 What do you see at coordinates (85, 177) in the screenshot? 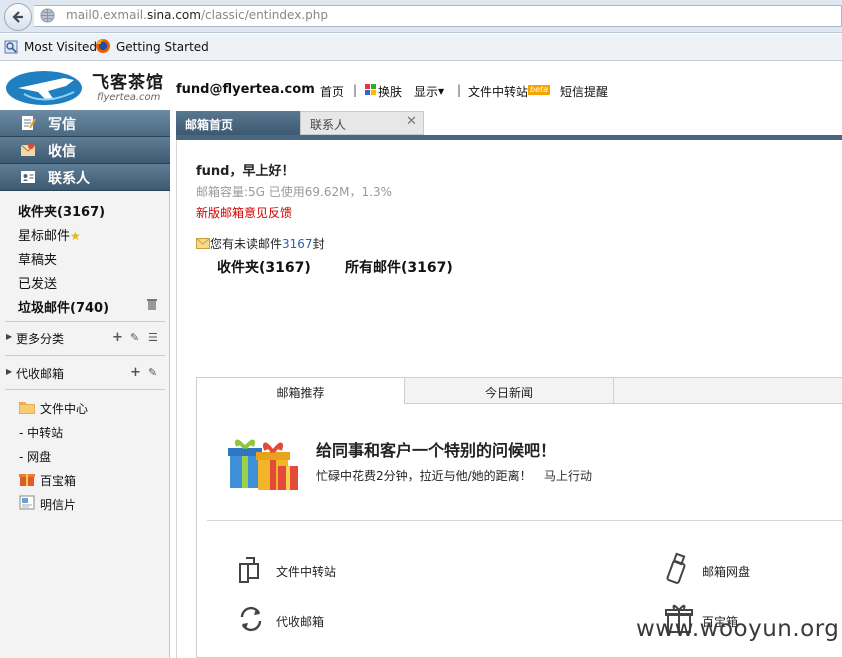
I see `contacts-button: 联系人` at bounding box center [85, 177].